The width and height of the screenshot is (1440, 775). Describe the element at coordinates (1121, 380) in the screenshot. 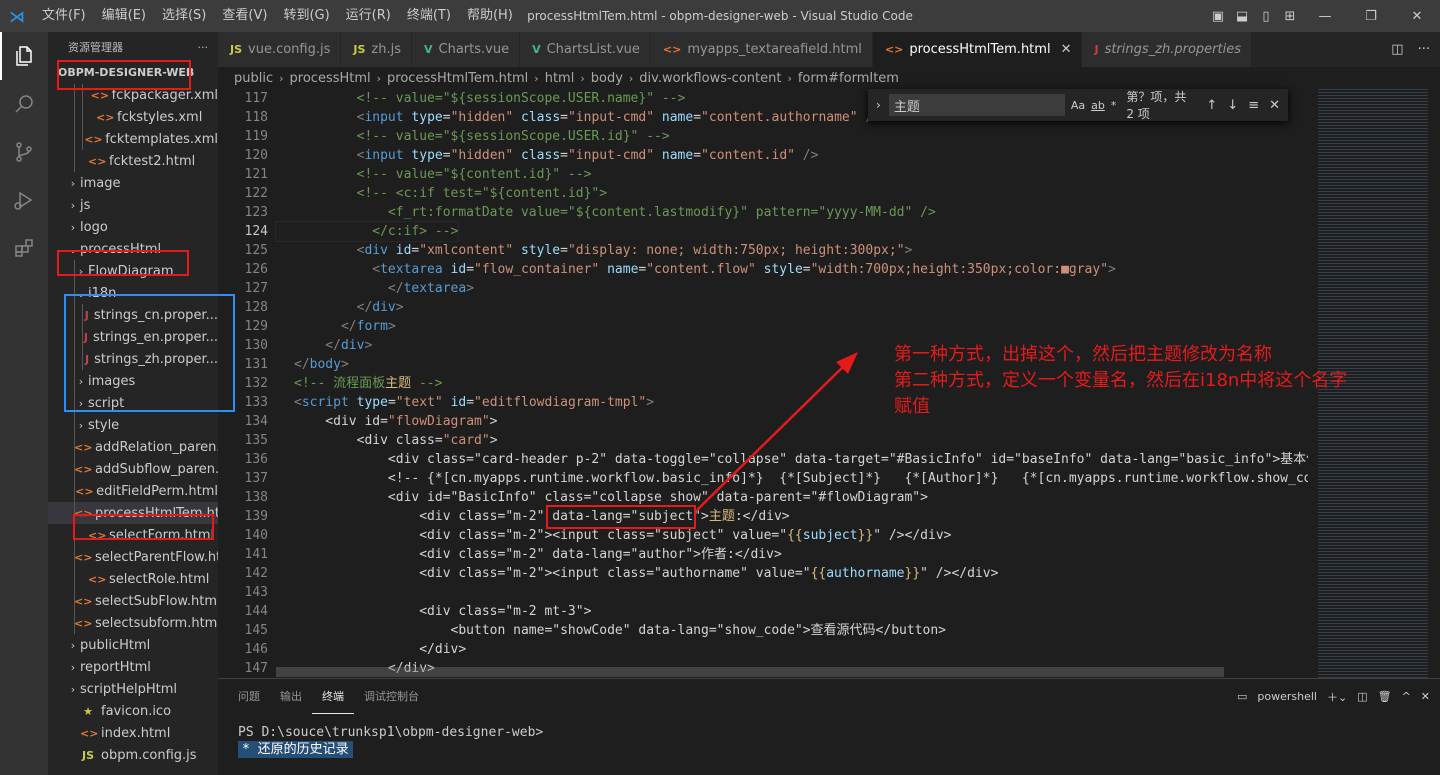

I see `annotation-line-2: 第二种方式，定义一个变量名，然后在i18n中将这个名字` at that location.